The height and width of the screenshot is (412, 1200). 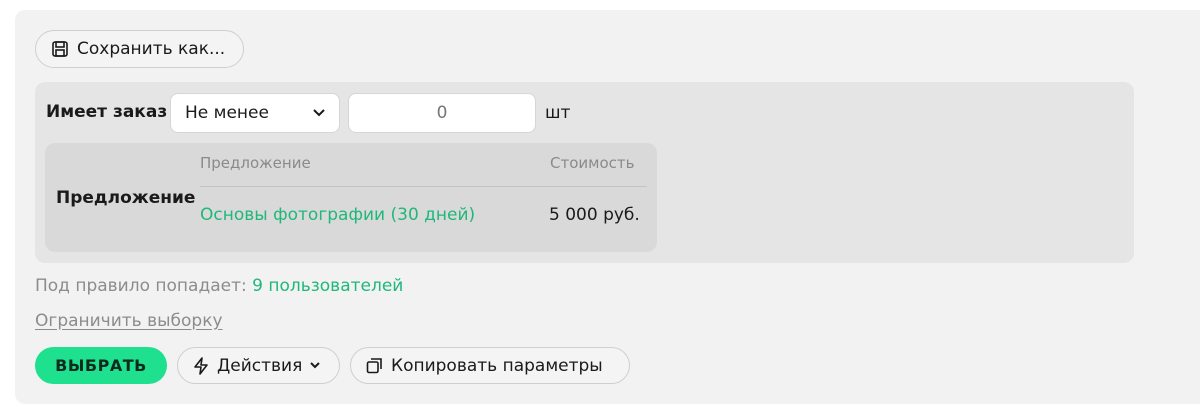 I want to click on matching-users-stat: Под правило попадает: 9 пользователей, so click(x=219, y=286).